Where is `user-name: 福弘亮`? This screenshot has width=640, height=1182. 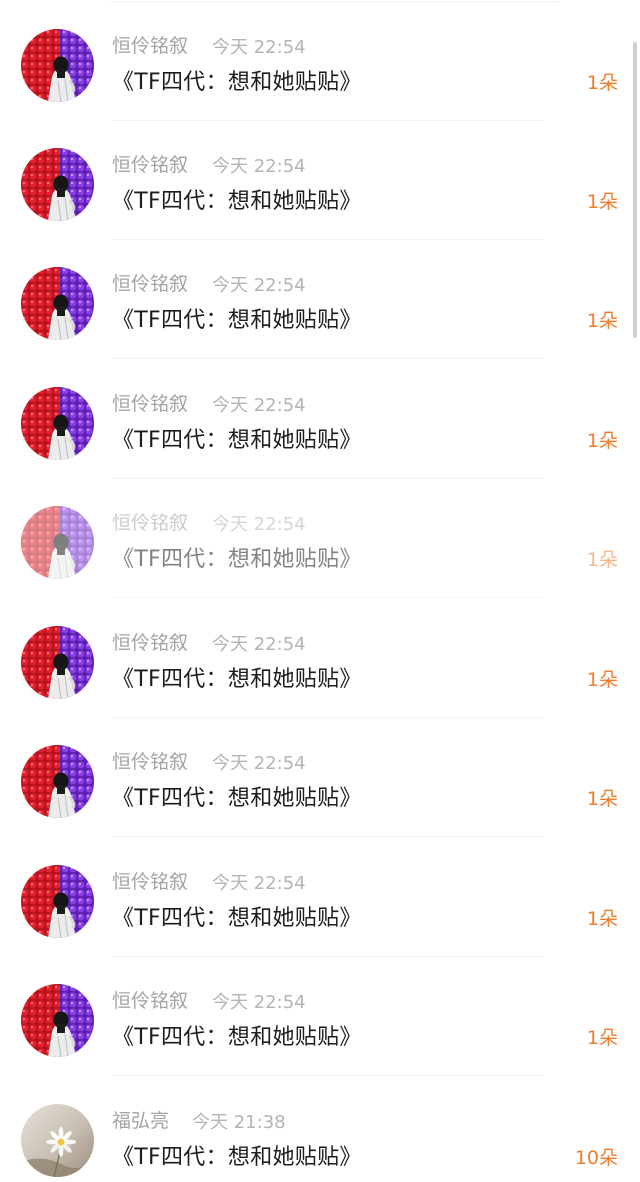
user-name: 福弘亮 is located at coordinates (140, 1119).